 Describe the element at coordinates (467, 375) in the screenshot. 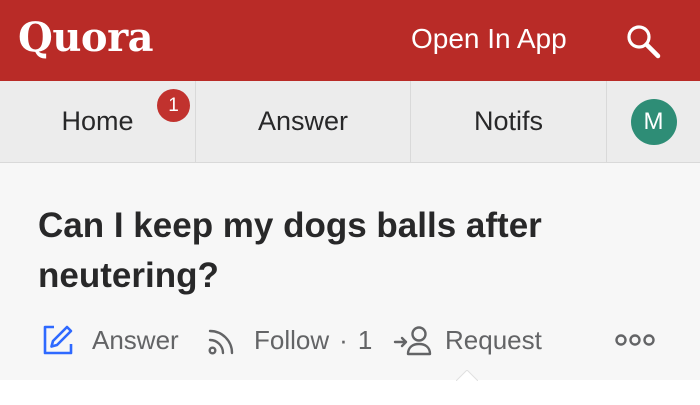

I see `caret-up-icon` at that location.